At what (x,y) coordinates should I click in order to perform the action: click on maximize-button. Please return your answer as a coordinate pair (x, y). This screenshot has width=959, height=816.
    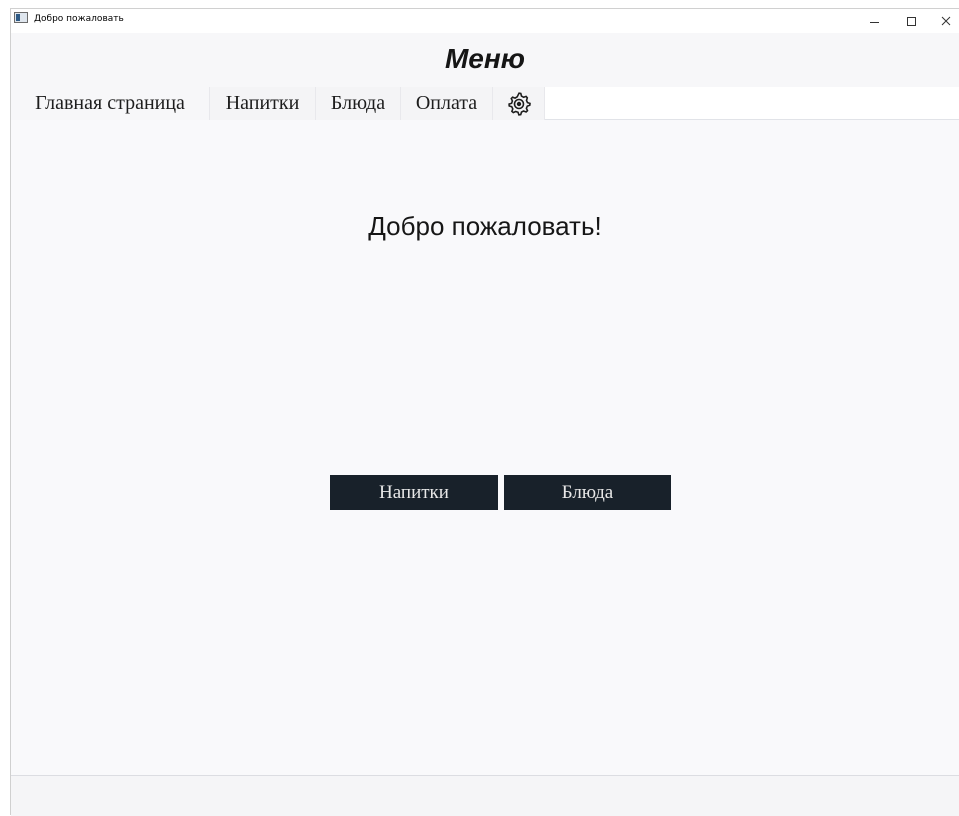
    Looking at the image, I should click on (911, 21).